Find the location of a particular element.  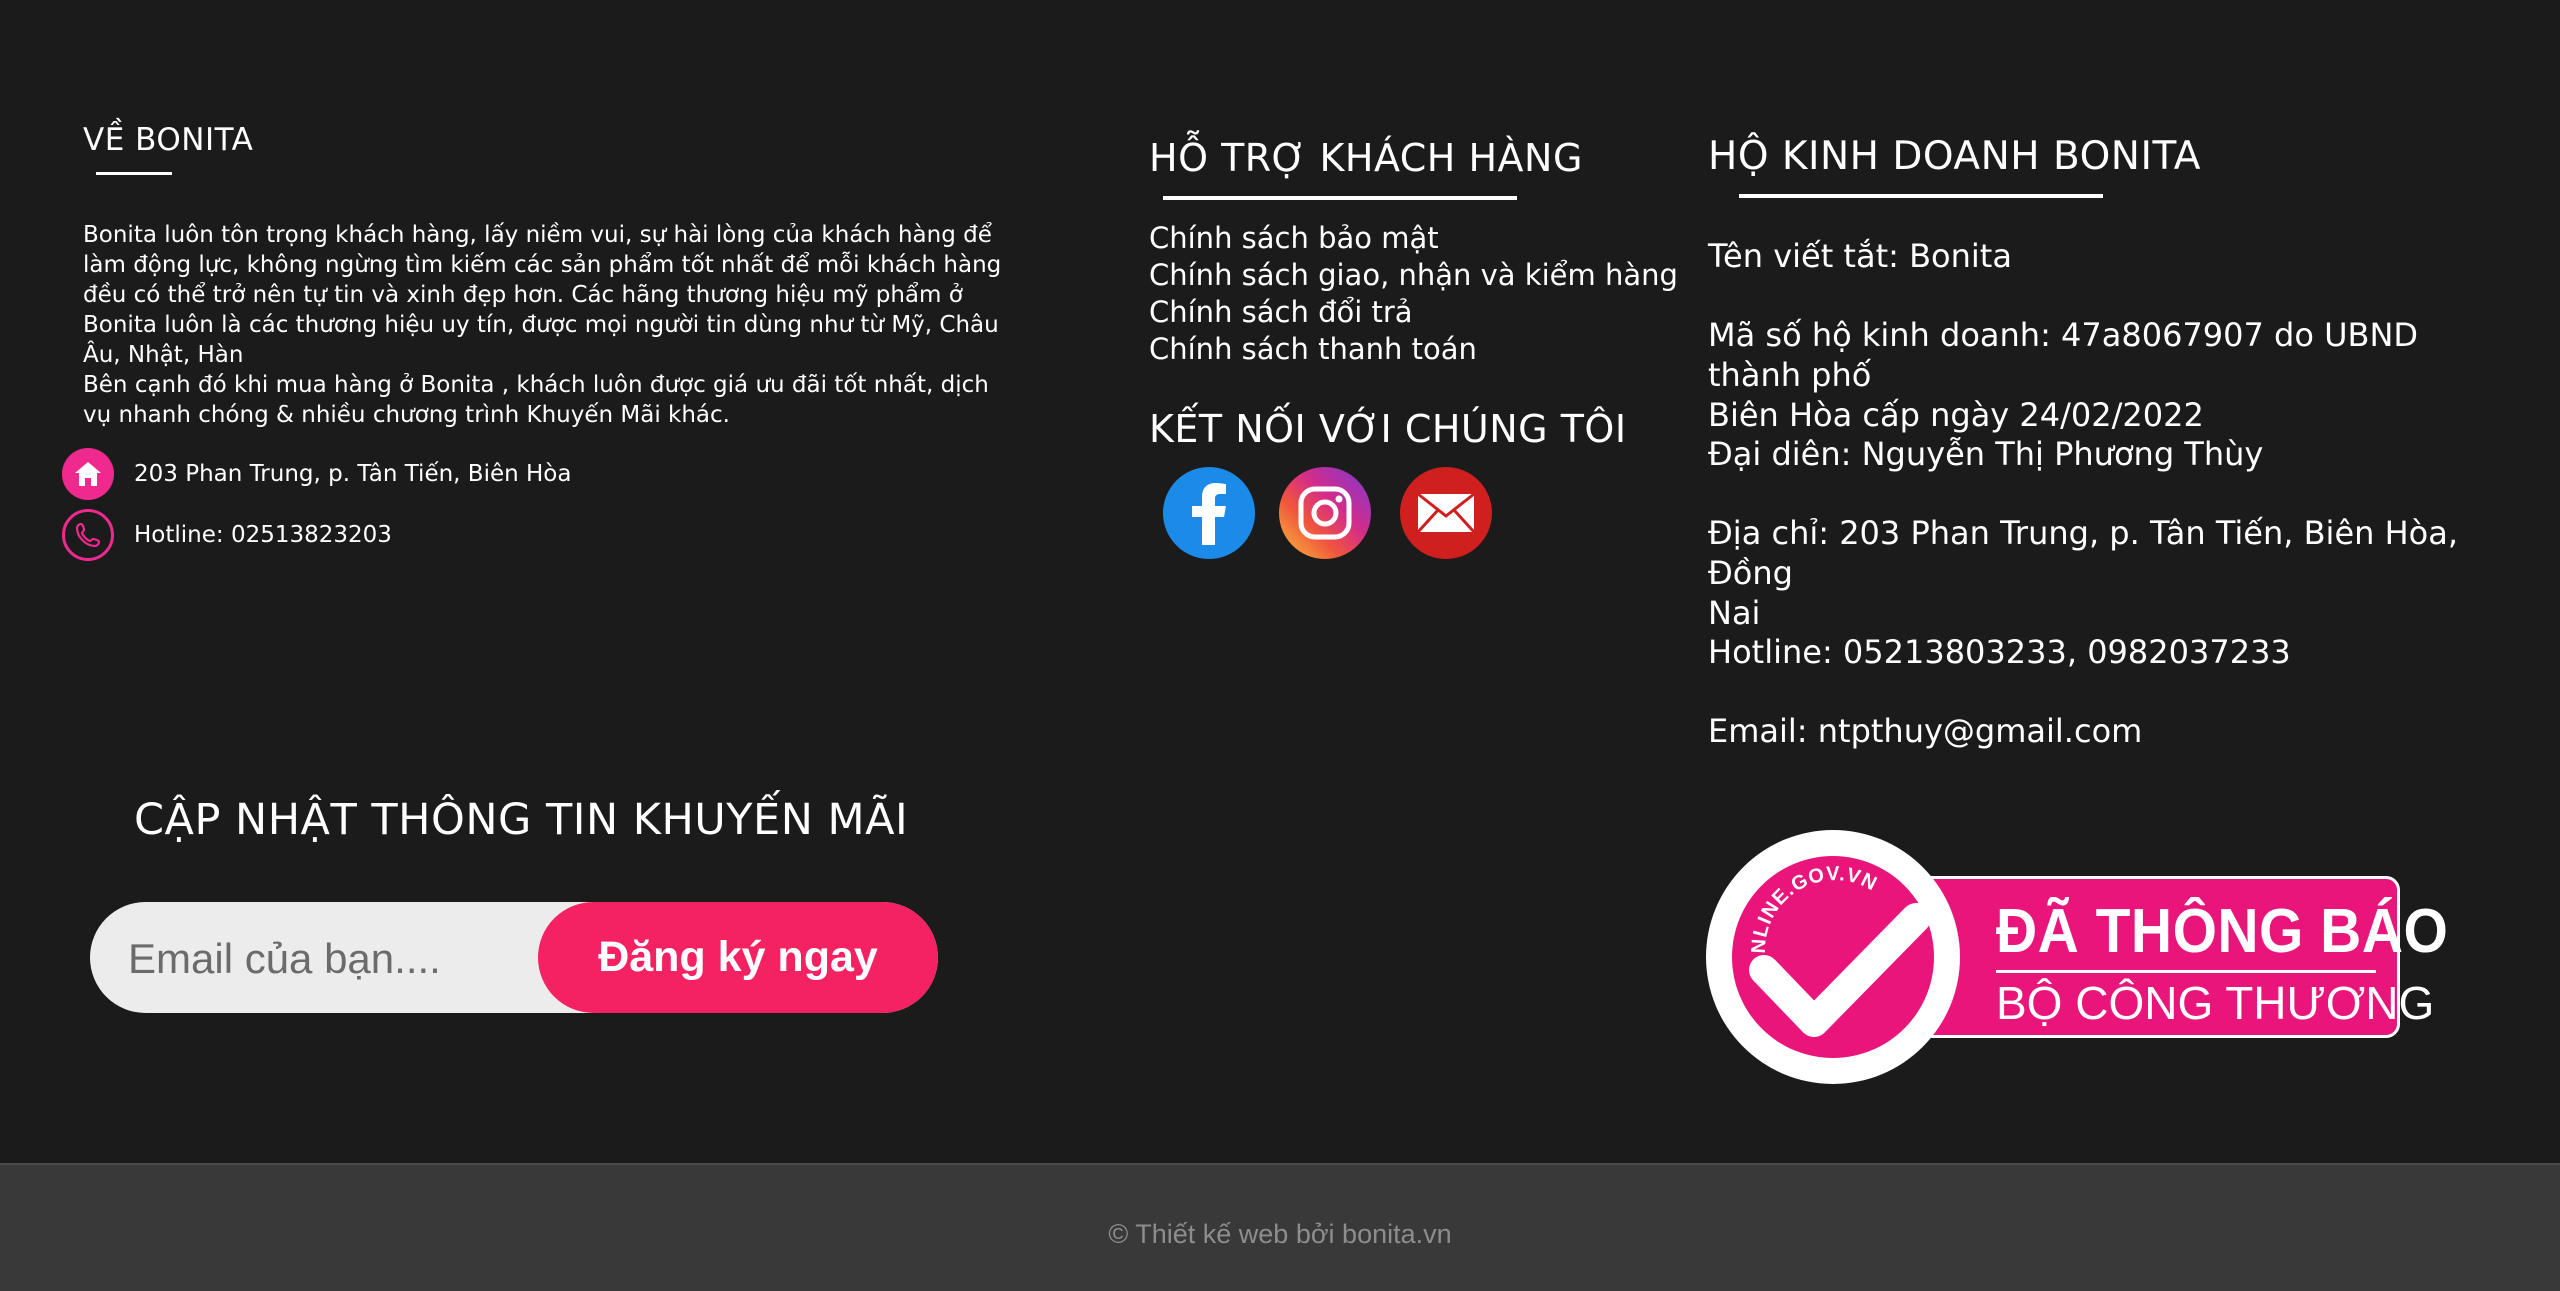

privacy-policy-link: Chính sách bảo mật is located at coordinates (1413, 238).